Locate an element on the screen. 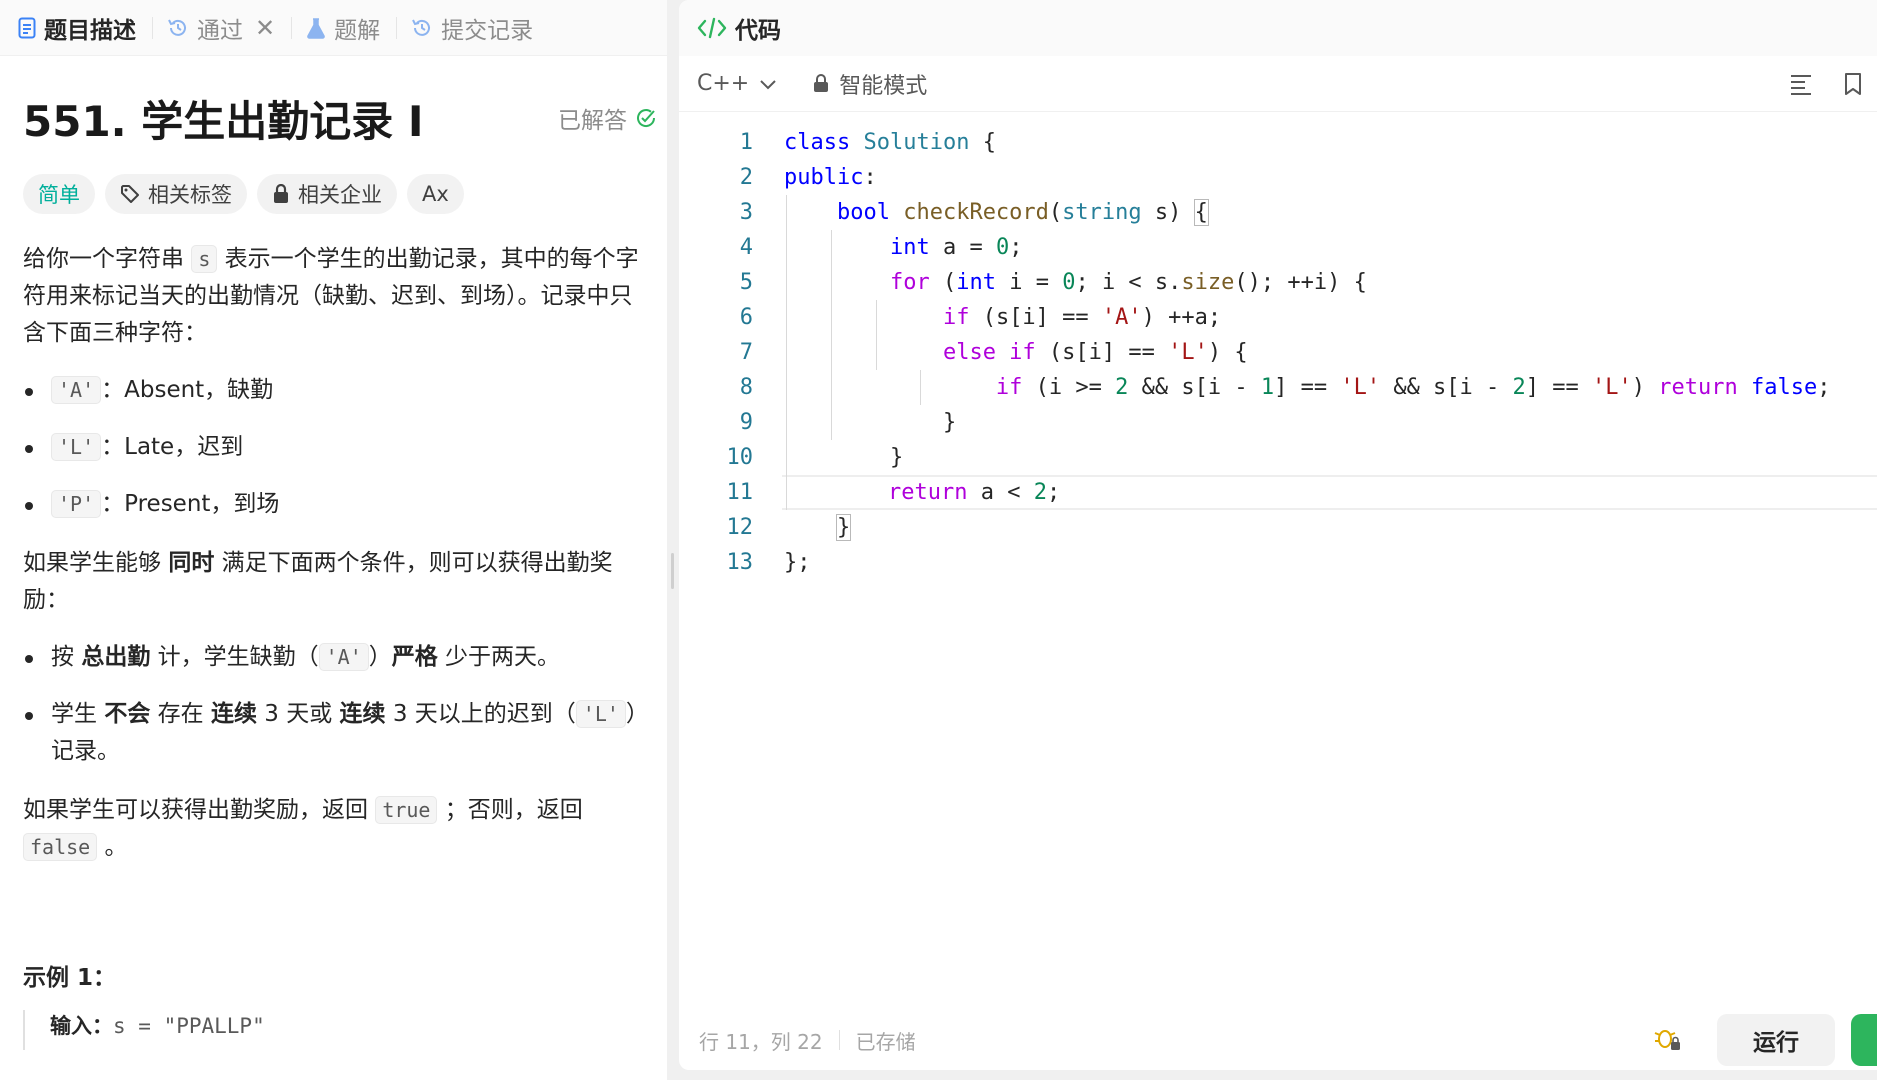 The width and height of the screenshot is (1877, 1080). code-token: else if is located at coordinates (989, 352).